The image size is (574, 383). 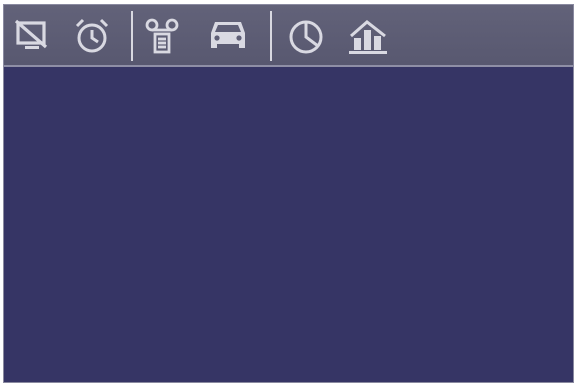 I want to click on alarm-clock-icon, so click(x=92, y=35).